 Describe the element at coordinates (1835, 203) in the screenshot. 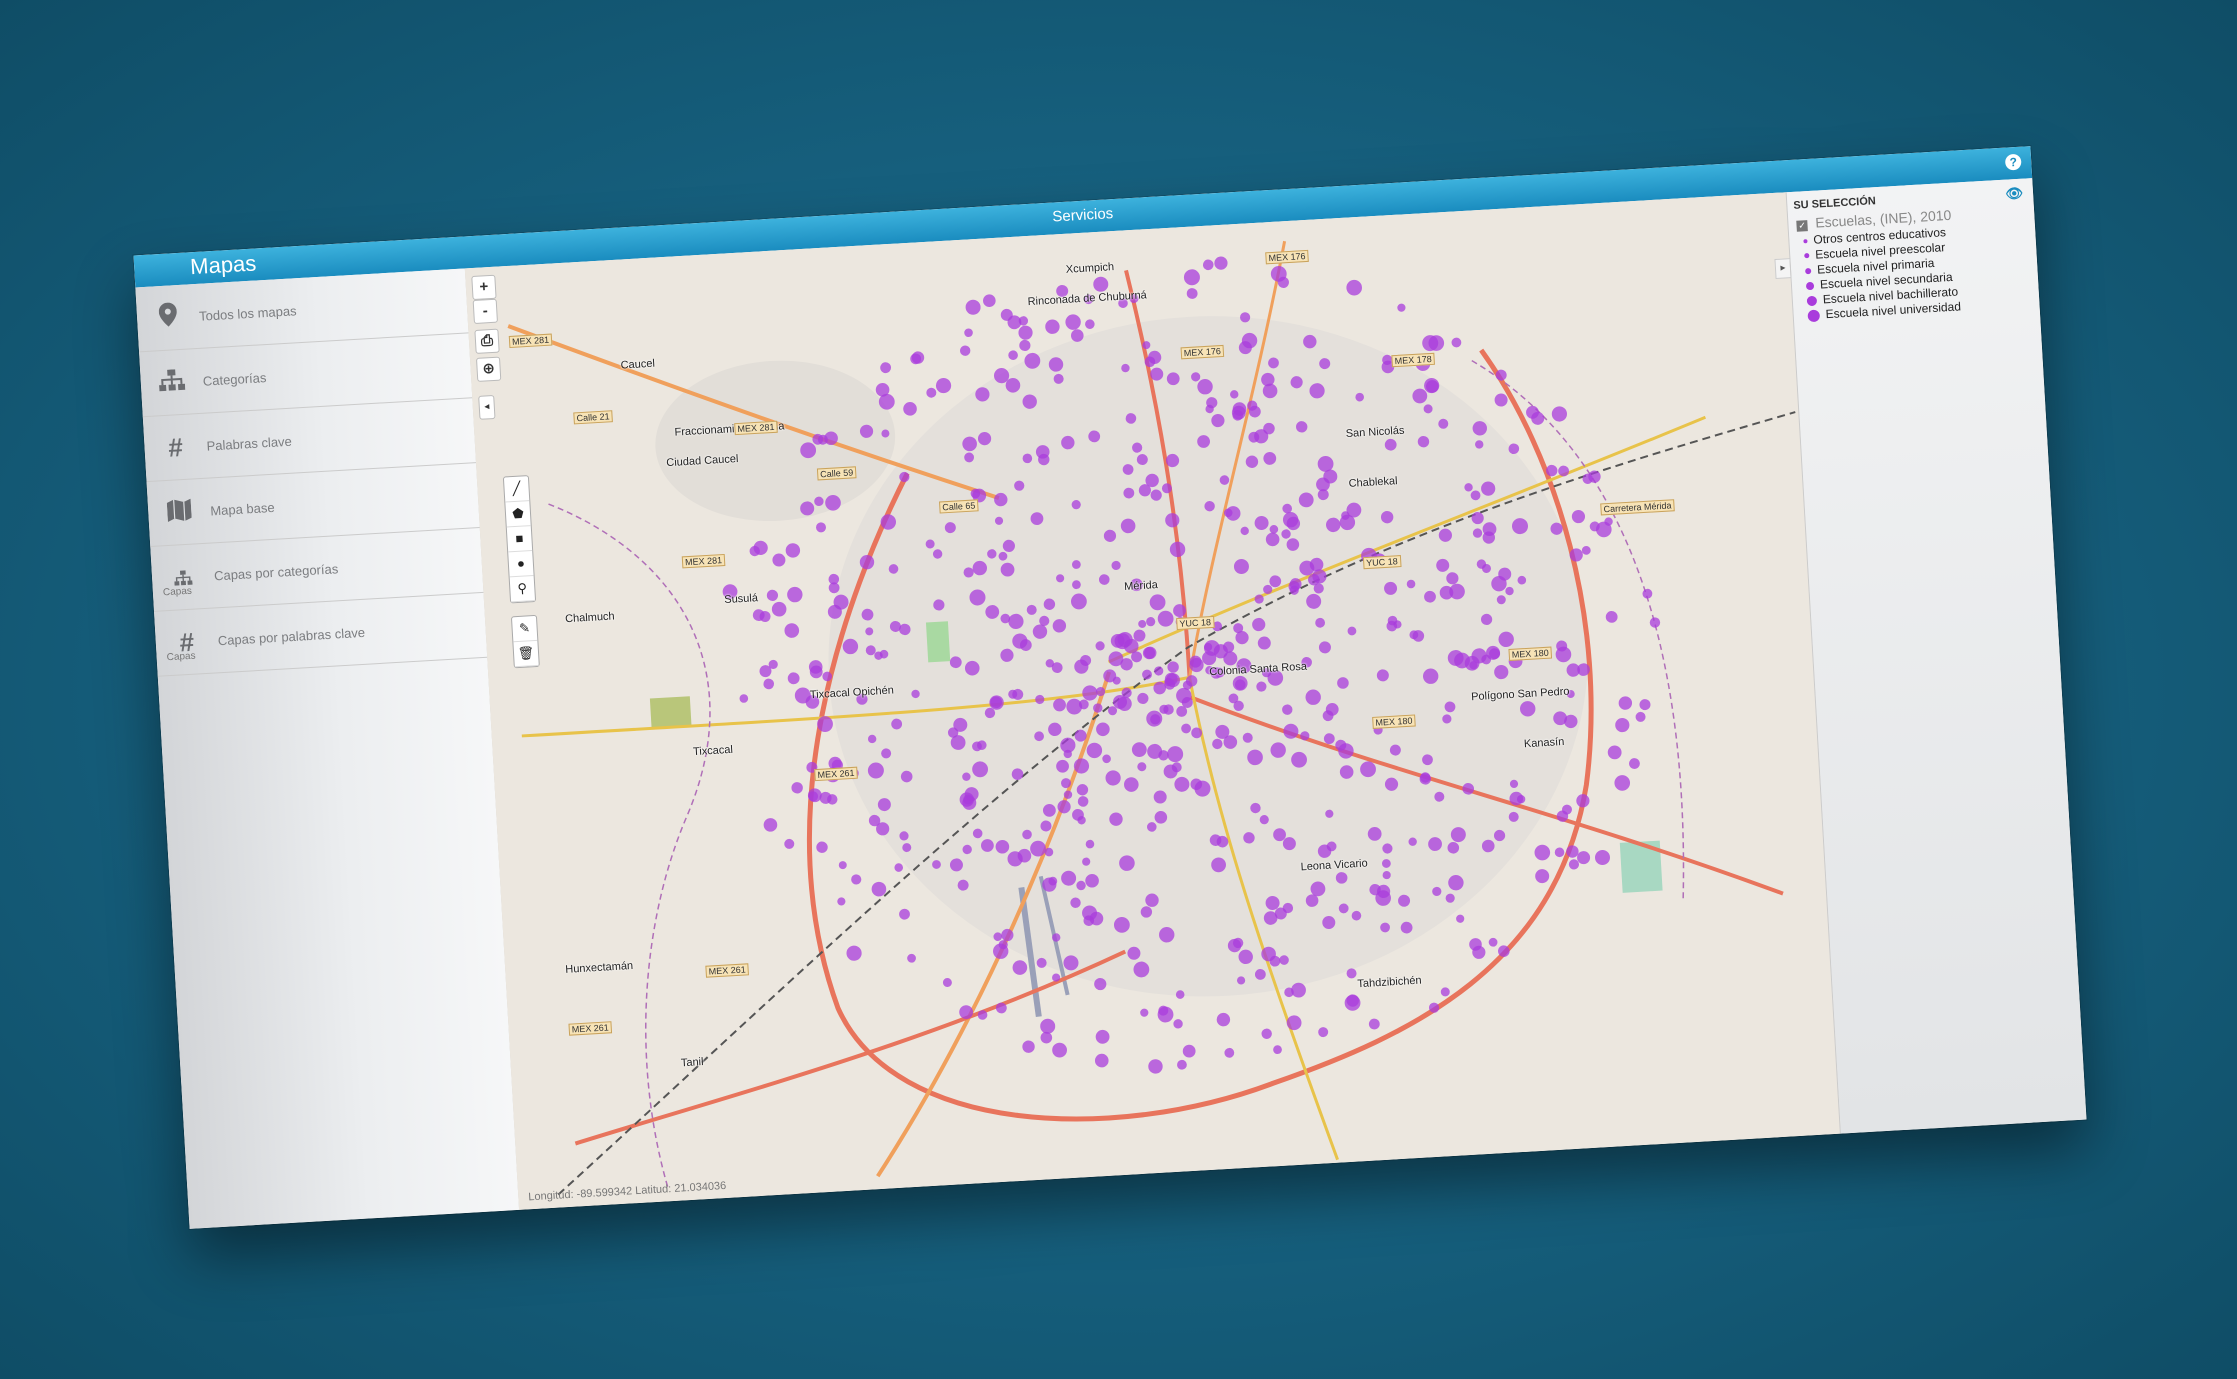

I see `legend-header-text: SU SELECCIÓN` at that location.